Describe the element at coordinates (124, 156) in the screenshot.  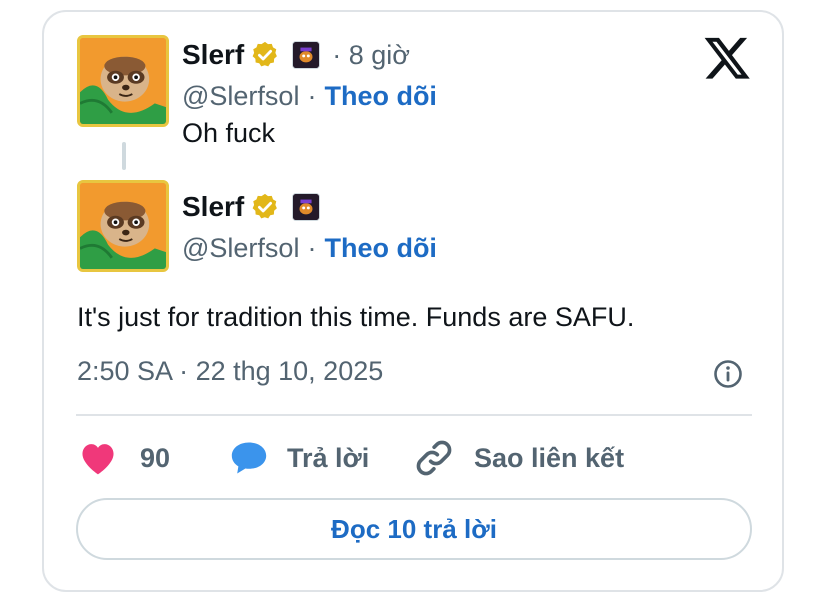
I see `thread-connector-line` at that location.